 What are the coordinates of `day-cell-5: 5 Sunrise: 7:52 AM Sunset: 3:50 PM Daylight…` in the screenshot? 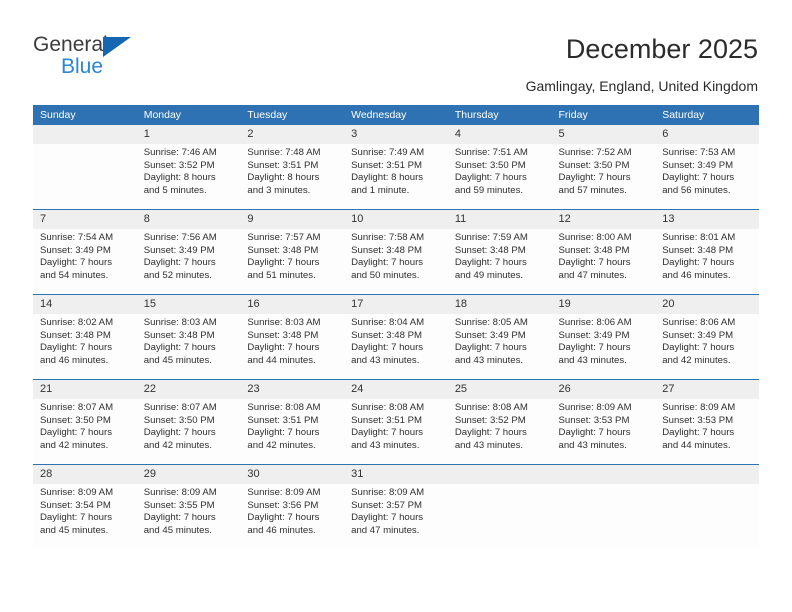 It's located at (603, 167).